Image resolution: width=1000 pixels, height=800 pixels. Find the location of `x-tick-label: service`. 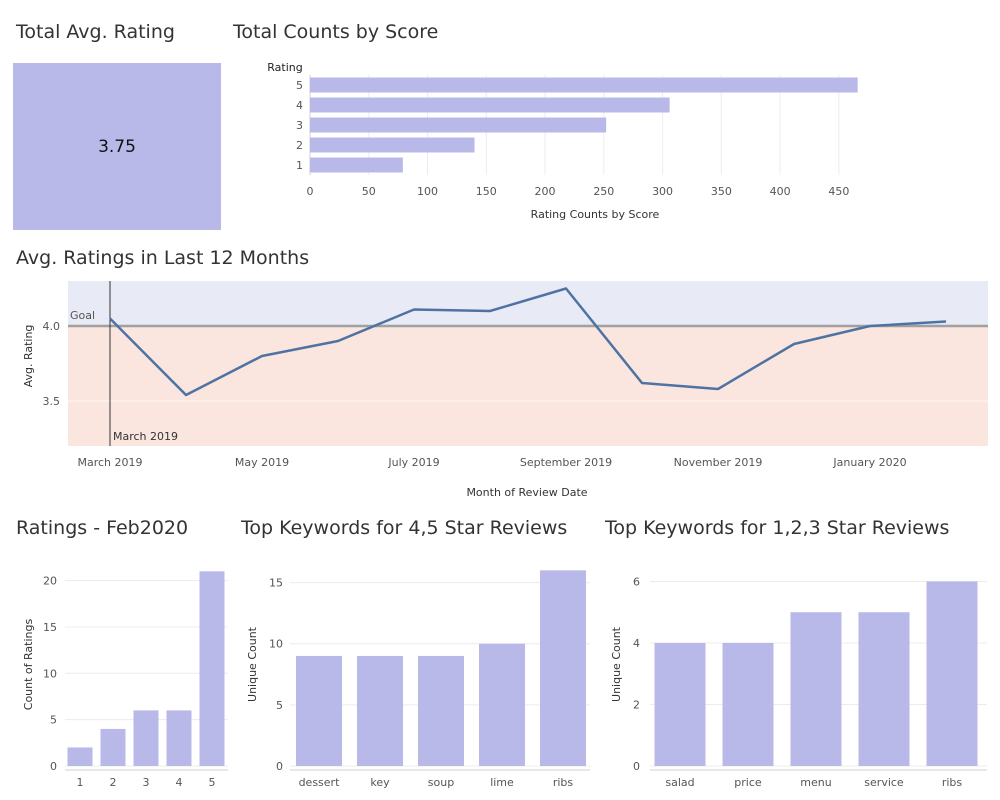

x-tick-label: service is located at coordinates (884, 782).